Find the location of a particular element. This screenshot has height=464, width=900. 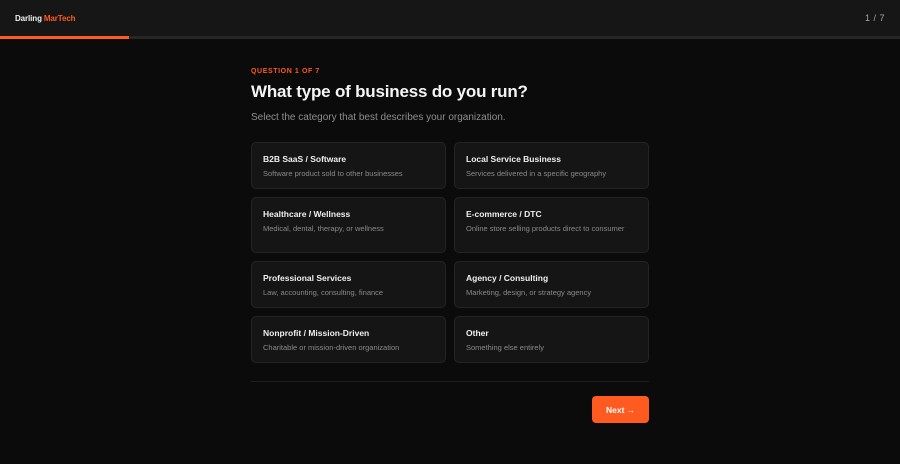

option-description: Law, accounting, consulting, finance is located at coordinates (323, 292).